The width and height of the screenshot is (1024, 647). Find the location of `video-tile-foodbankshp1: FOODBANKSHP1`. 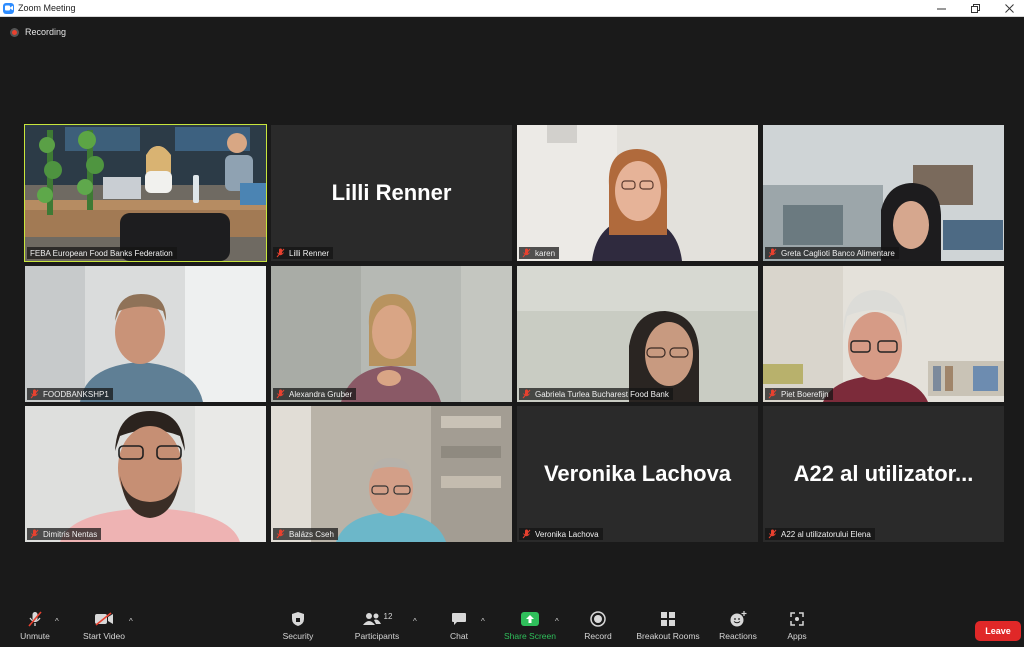

video-tile-foodbankshp1: FOODBANKSHP1 is located at coordinates (145, 334).